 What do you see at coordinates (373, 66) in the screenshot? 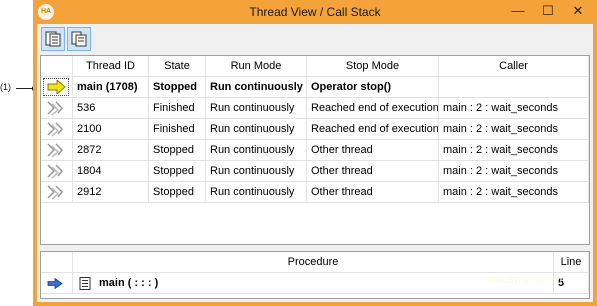
I see `column-header-stop-mode: Stop Mode` at bounding box center [373, 66].